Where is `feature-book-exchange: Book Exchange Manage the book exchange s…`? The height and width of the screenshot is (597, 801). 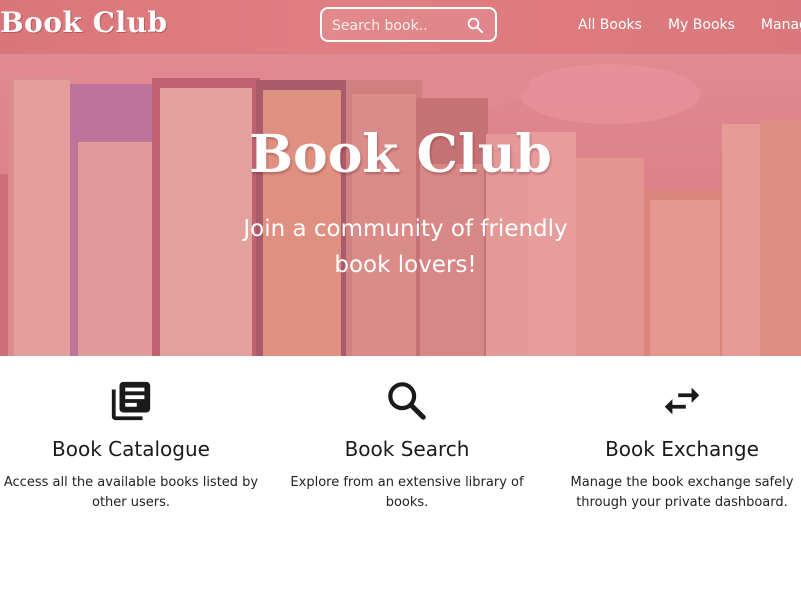
feature-book-exchange: Book Exchange Manage the book exchange s… is located at coordinates (678, 445).